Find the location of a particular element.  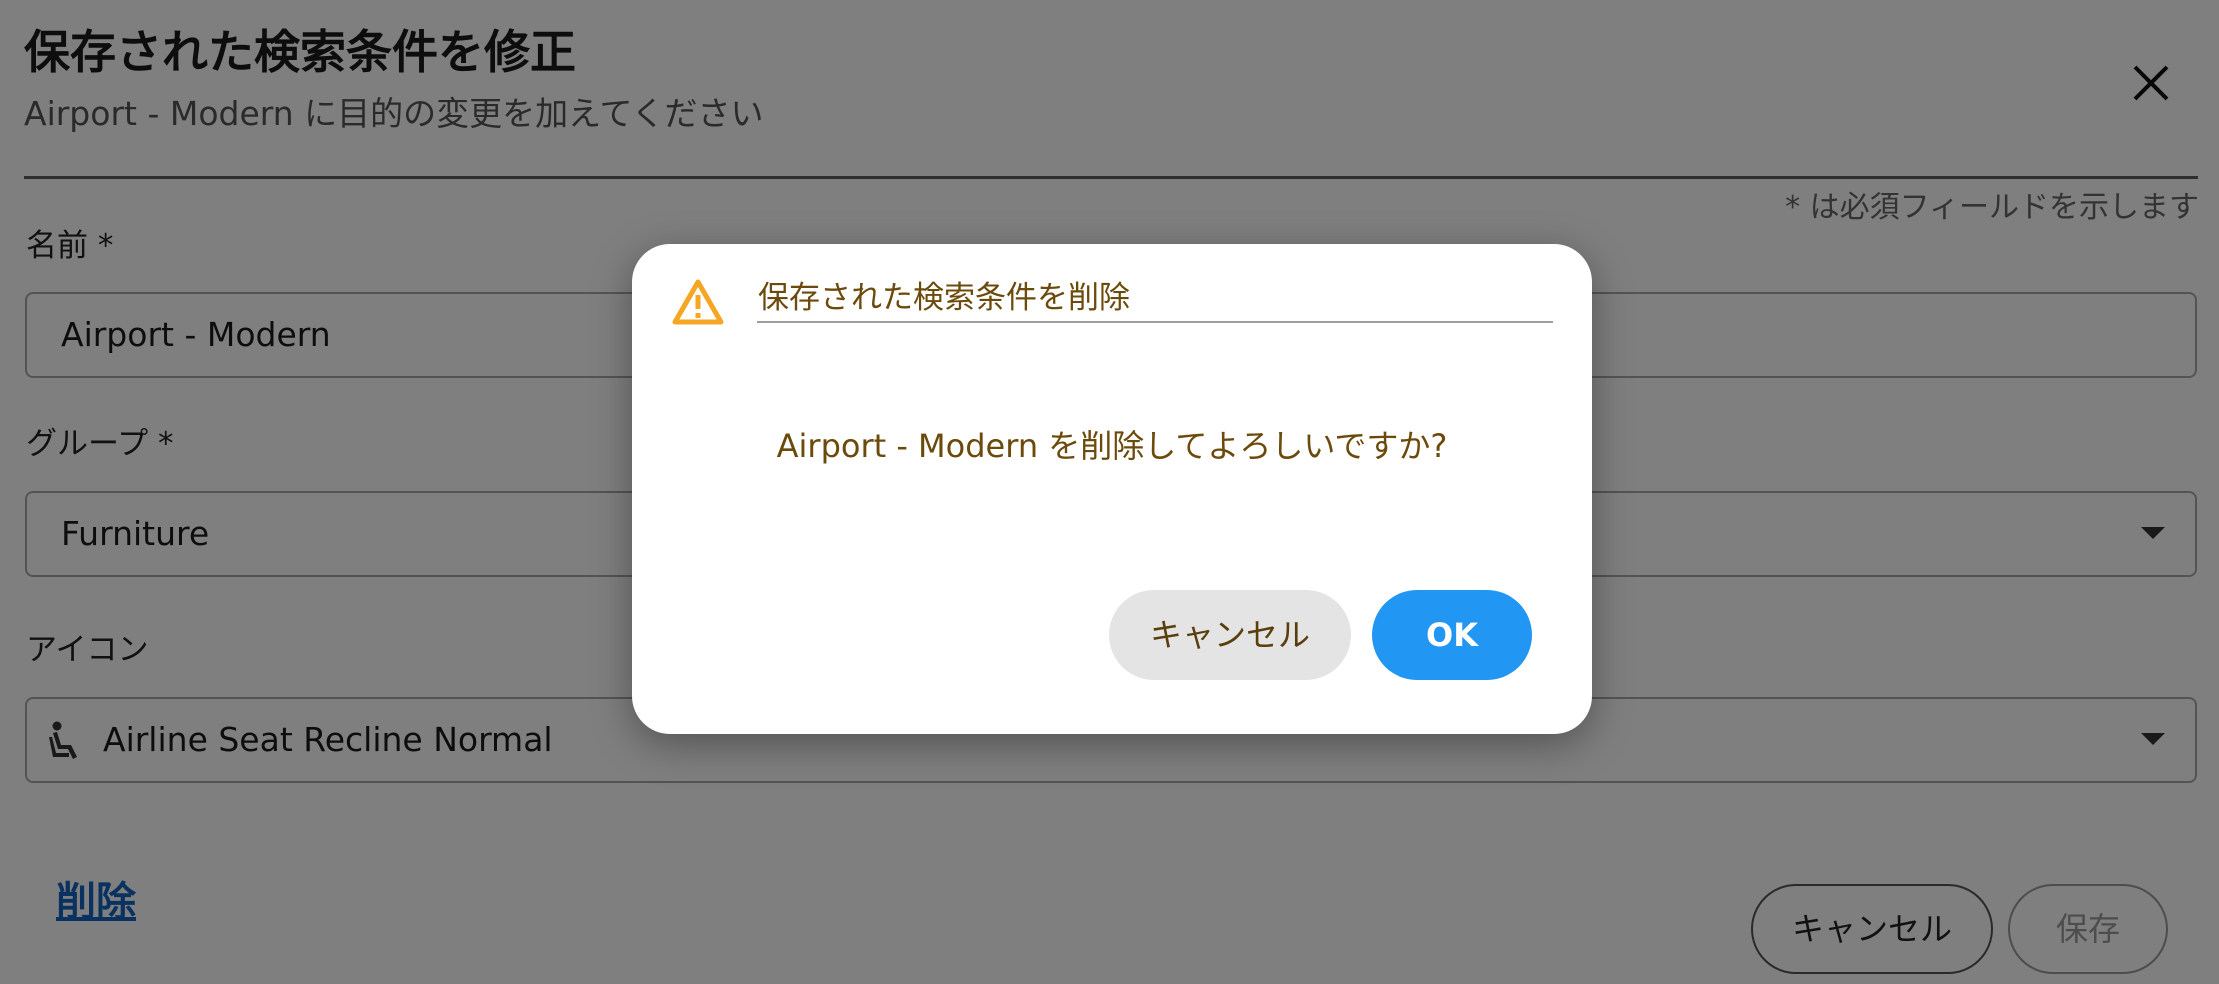

dialog-message: Airport - Modern を削除してよろしいですか? is located at coordinates (1112, 446).